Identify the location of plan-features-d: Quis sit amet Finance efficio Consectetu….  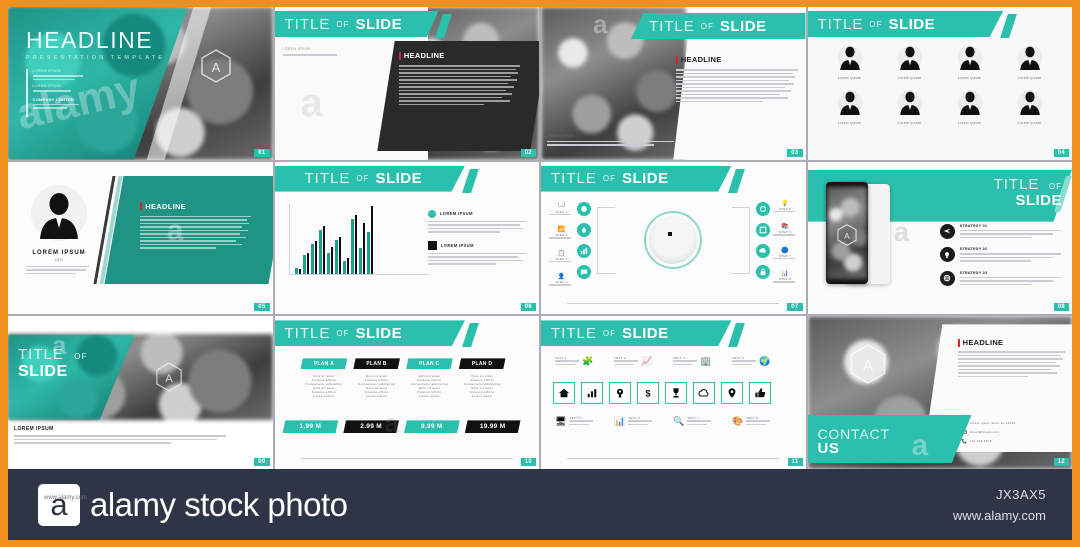
(482, 386).